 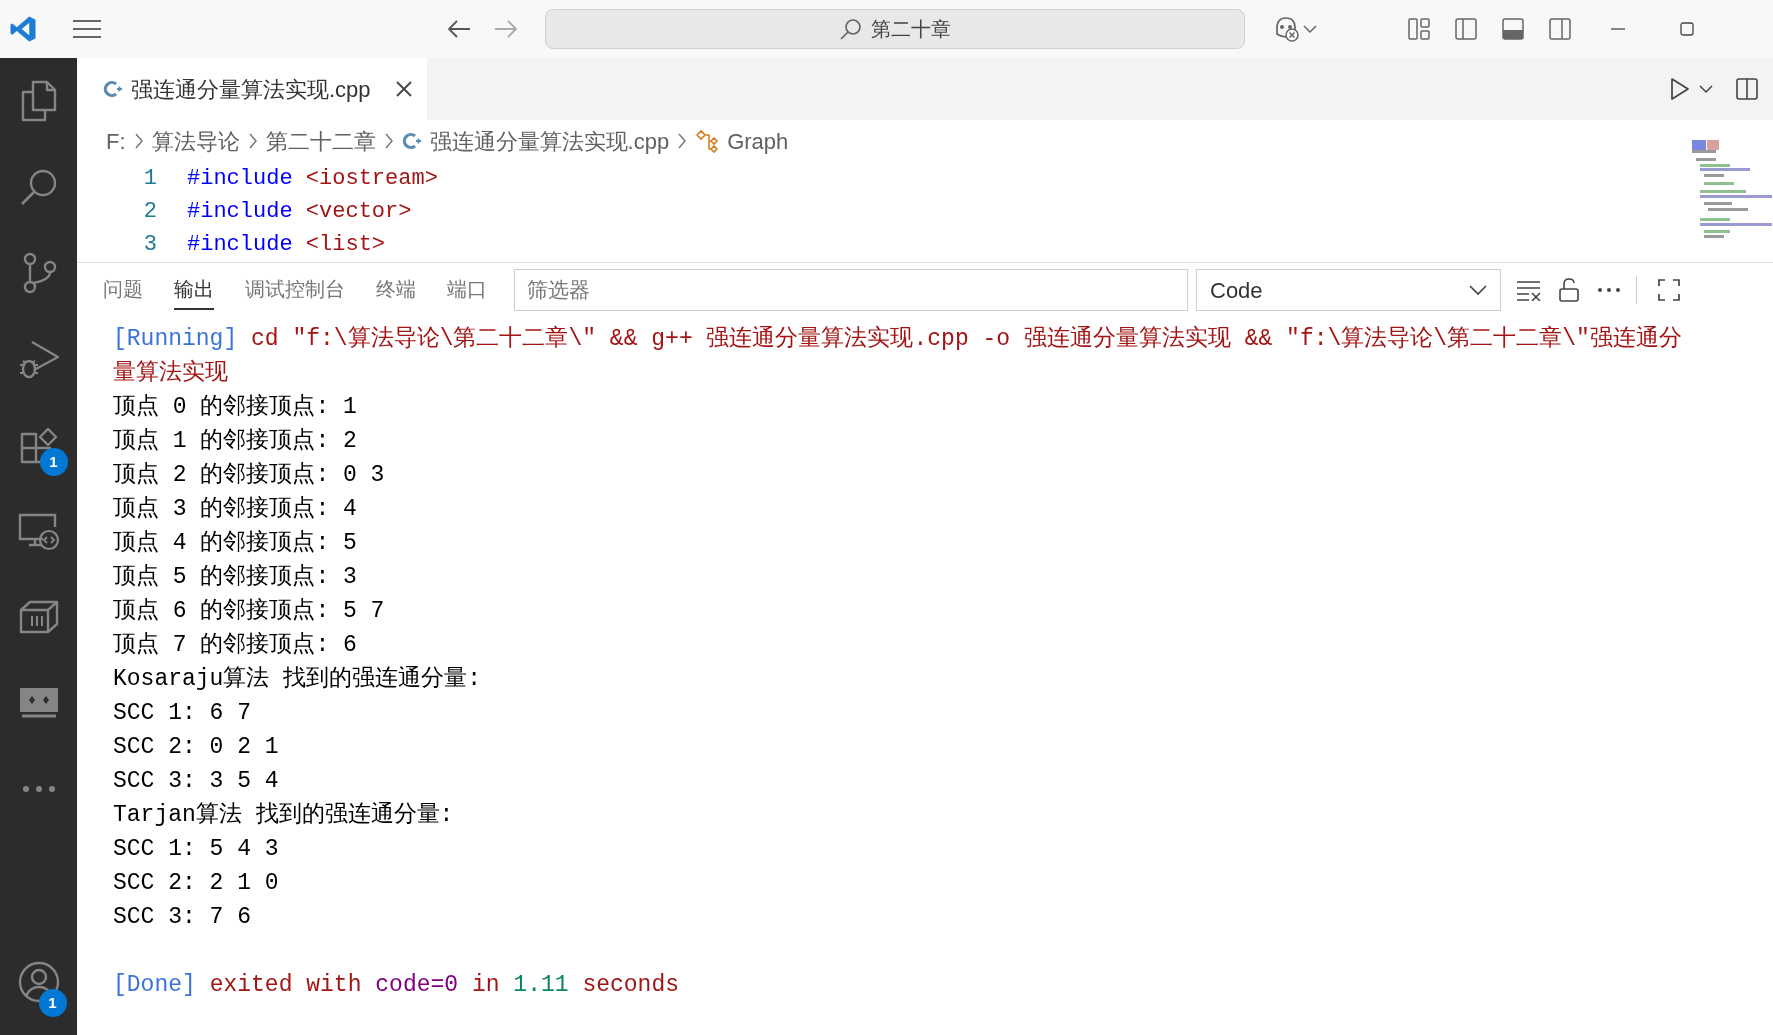 I want to click on panel-toggle-icon, so click(x=1513, y=29).